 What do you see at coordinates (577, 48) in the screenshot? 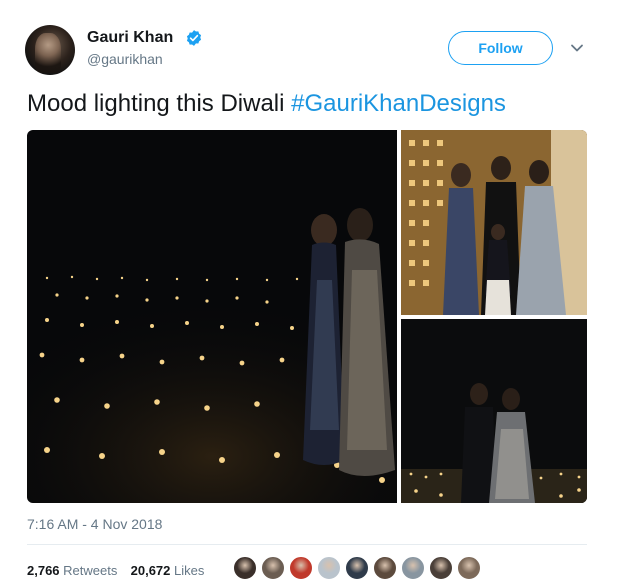
I see `chevron-down-icon` at bounding box center [577, 48].